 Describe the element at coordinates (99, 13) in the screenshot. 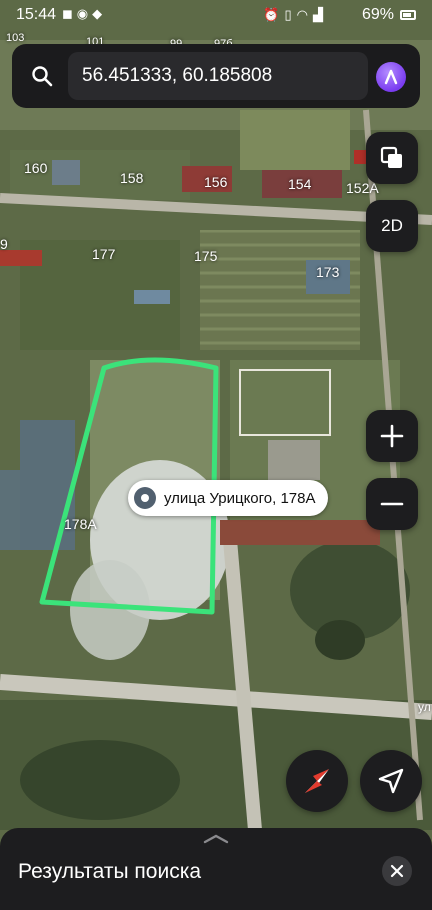

I see `messenger-icon: ◆` at that location.